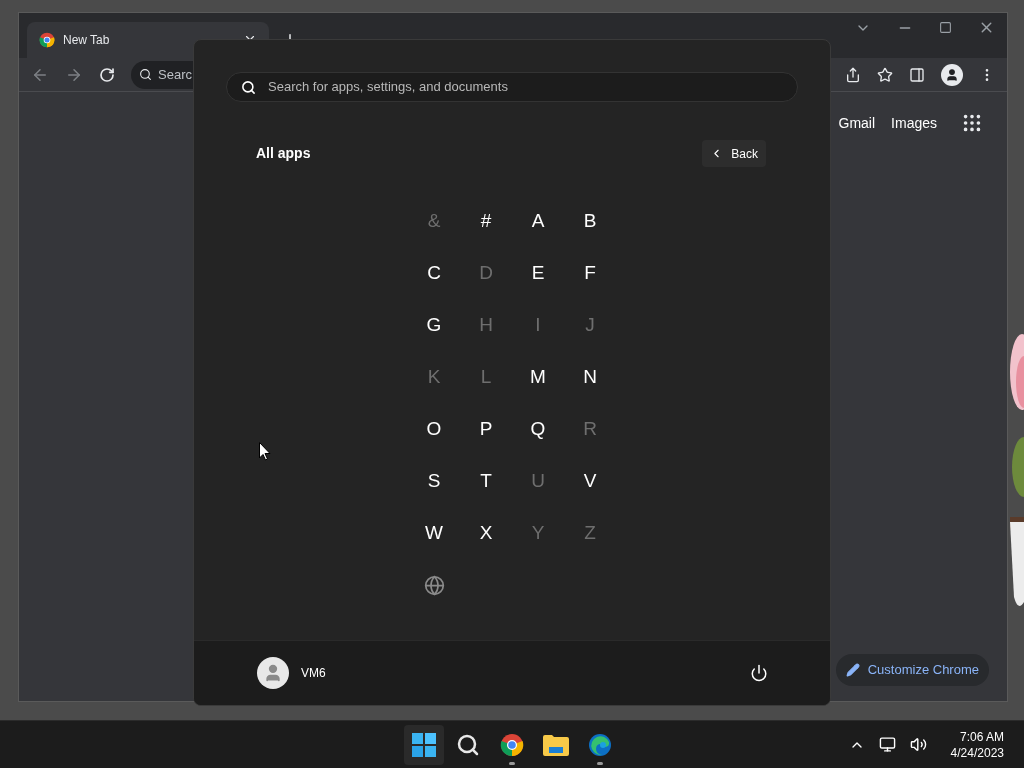 This screenshot has height=768, width=1024. What do you see at coordinates (265, 451) in the screenshot?
I see `mouse-cursor-icon` at bounding box center [265, 451].